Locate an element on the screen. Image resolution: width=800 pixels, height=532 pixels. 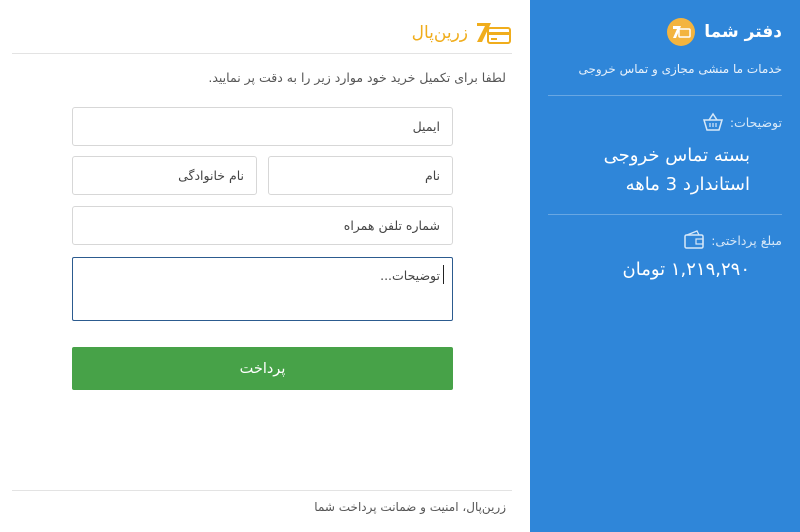
wallet-icon is located at coordinates (694, 239).